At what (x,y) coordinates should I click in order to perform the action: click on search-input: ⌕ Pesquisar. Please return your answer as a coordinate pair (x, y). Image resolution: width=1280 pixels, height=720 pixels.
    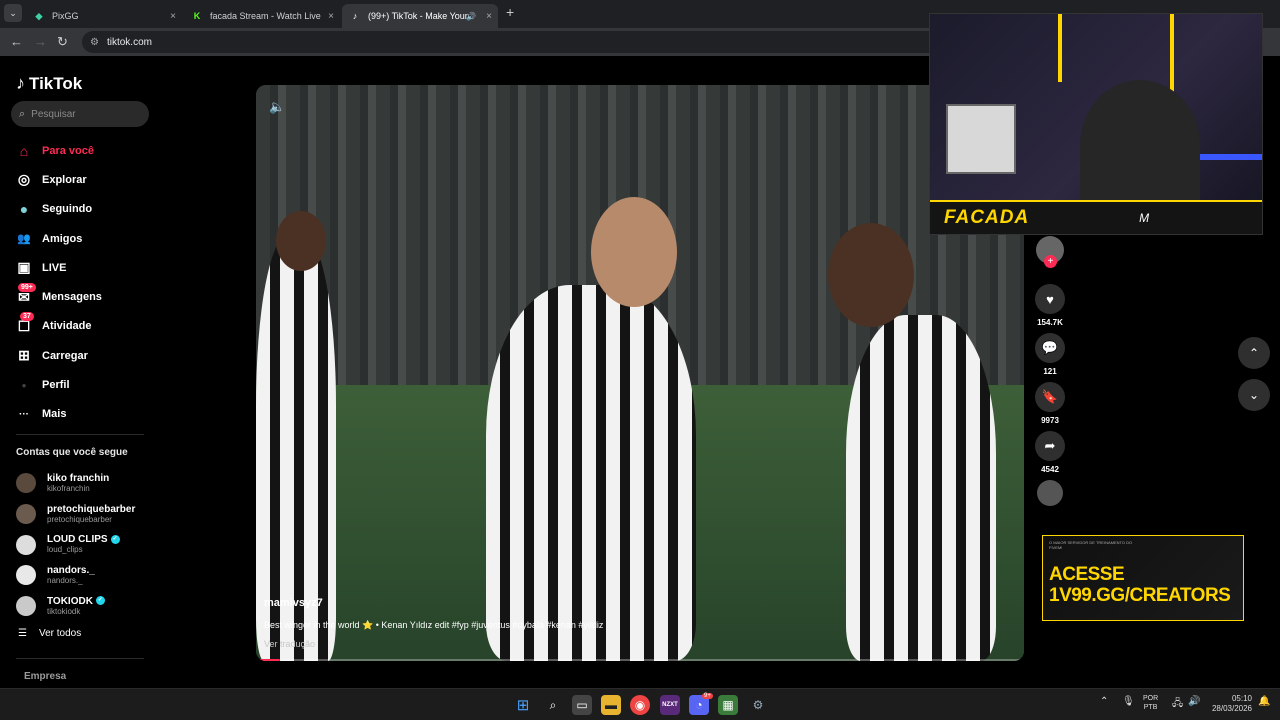
    Looking at the image, I should click on (80, 114).